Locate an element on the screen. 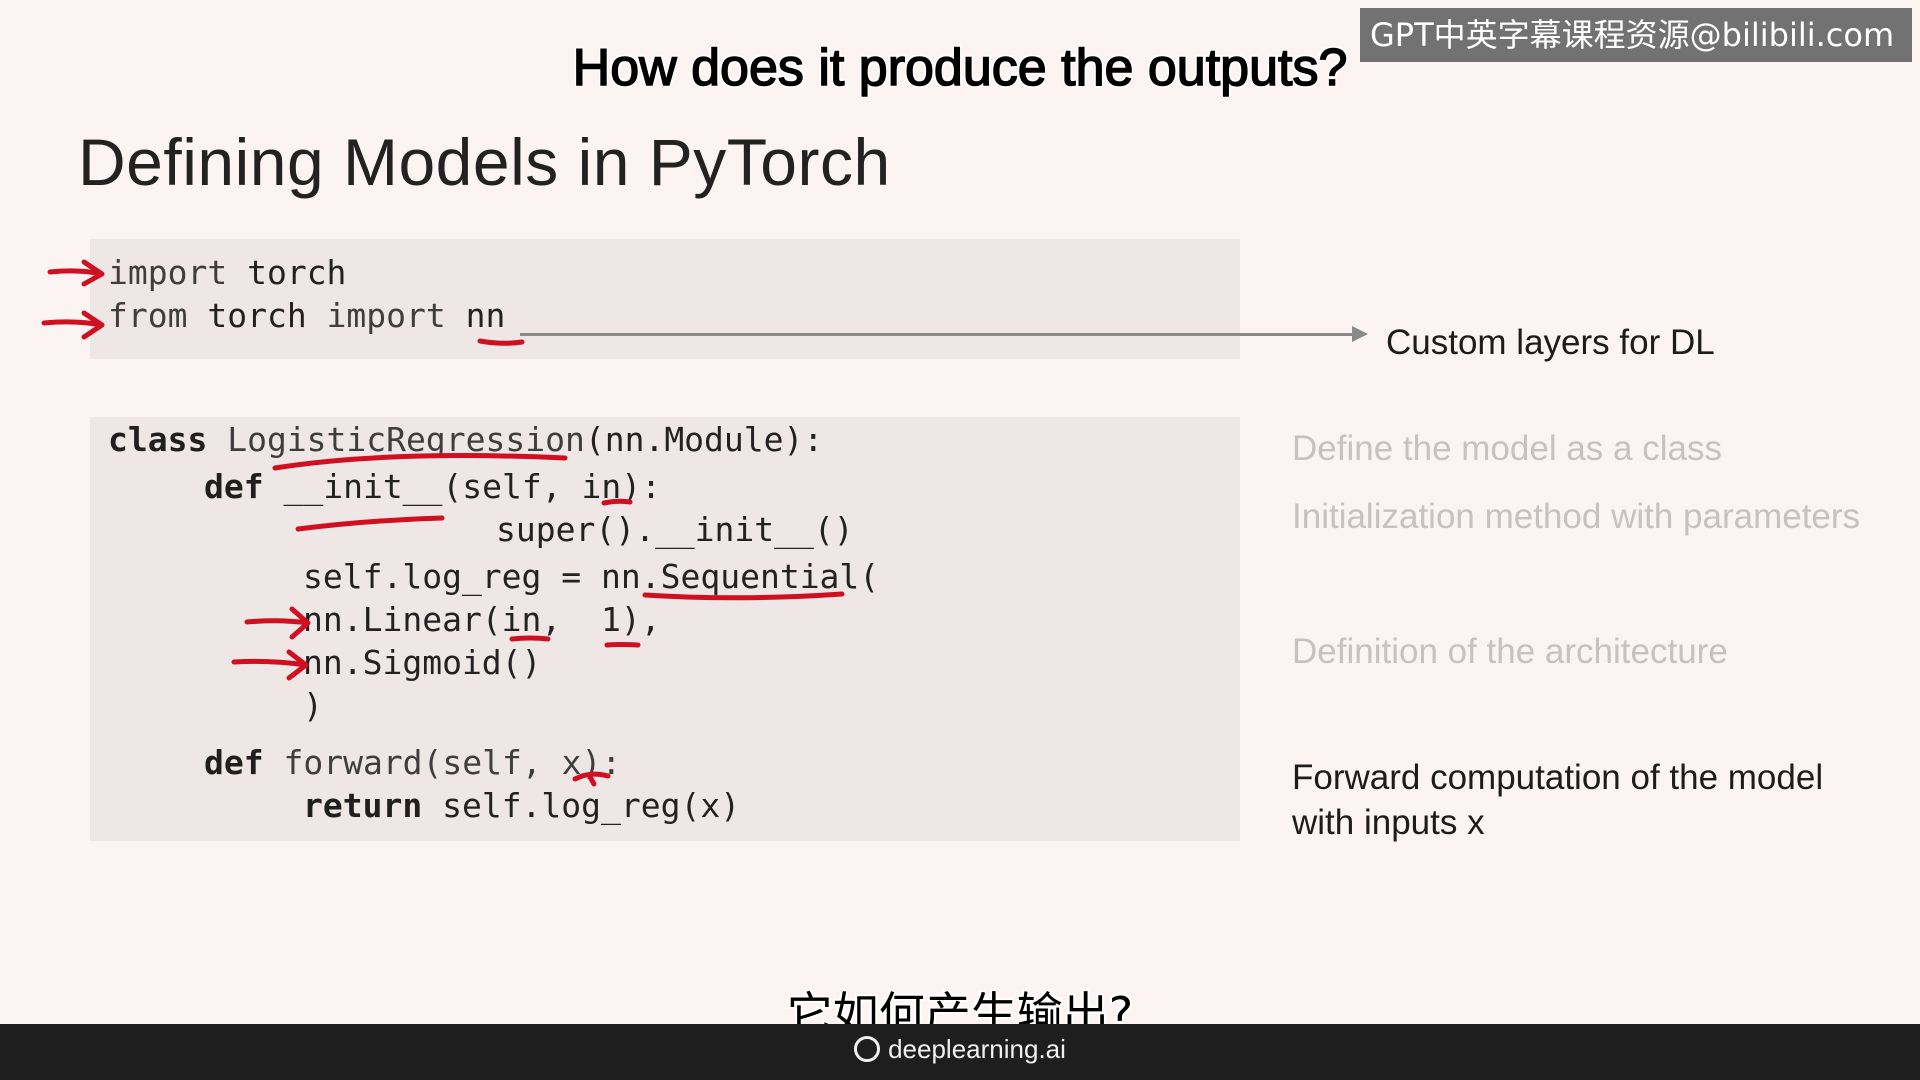 The image size is (1920, 1080). footer-brand: deeplearning.ai is located at coordinates (960, 1049).